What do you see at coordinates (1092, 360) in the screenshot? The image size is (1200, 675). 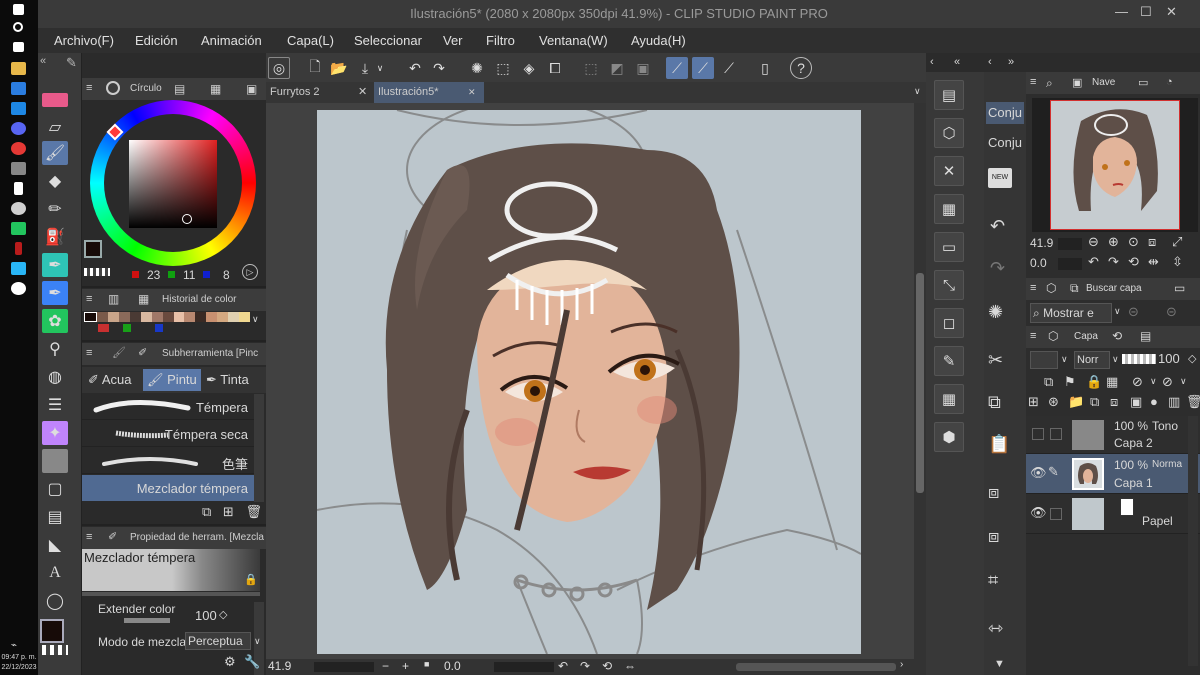 I see `blend-mode-select: Norr` at bounding box center [1092, 360].